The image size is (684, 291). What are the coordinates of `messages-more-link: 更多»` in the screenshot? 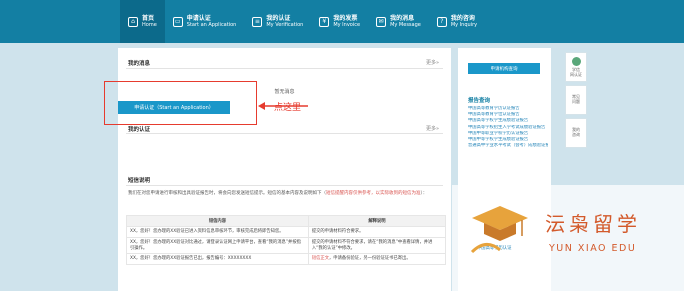 It's located at (432, 62).